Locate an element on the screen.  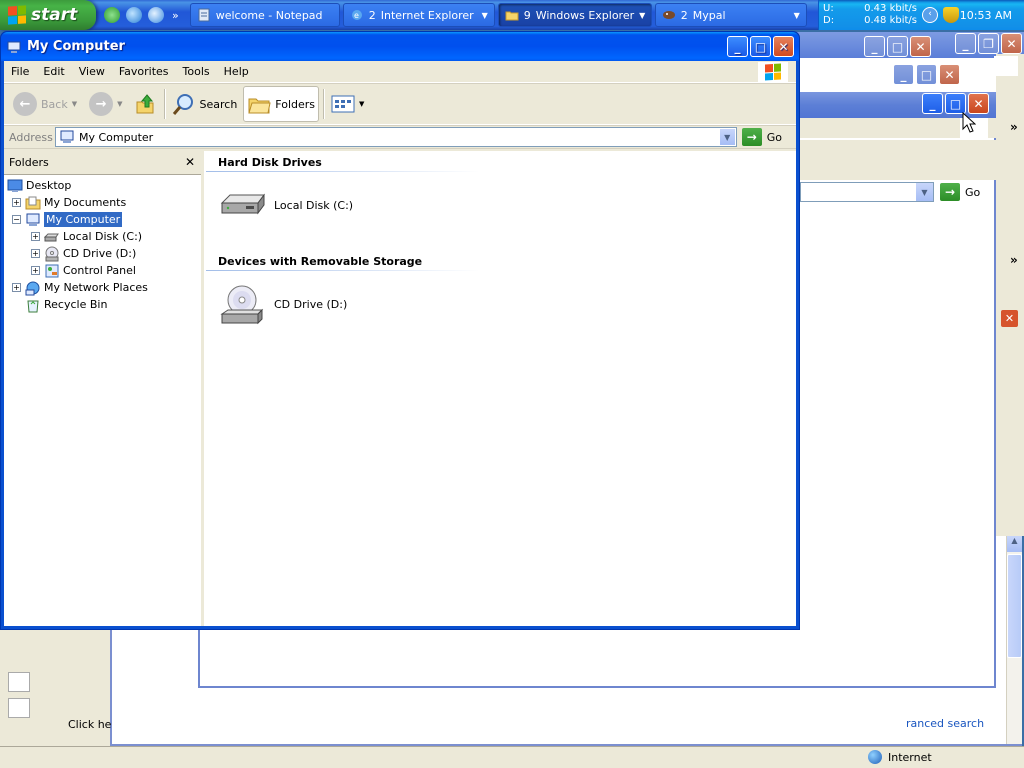
menu-view: View is located at coordinates (92, 71).